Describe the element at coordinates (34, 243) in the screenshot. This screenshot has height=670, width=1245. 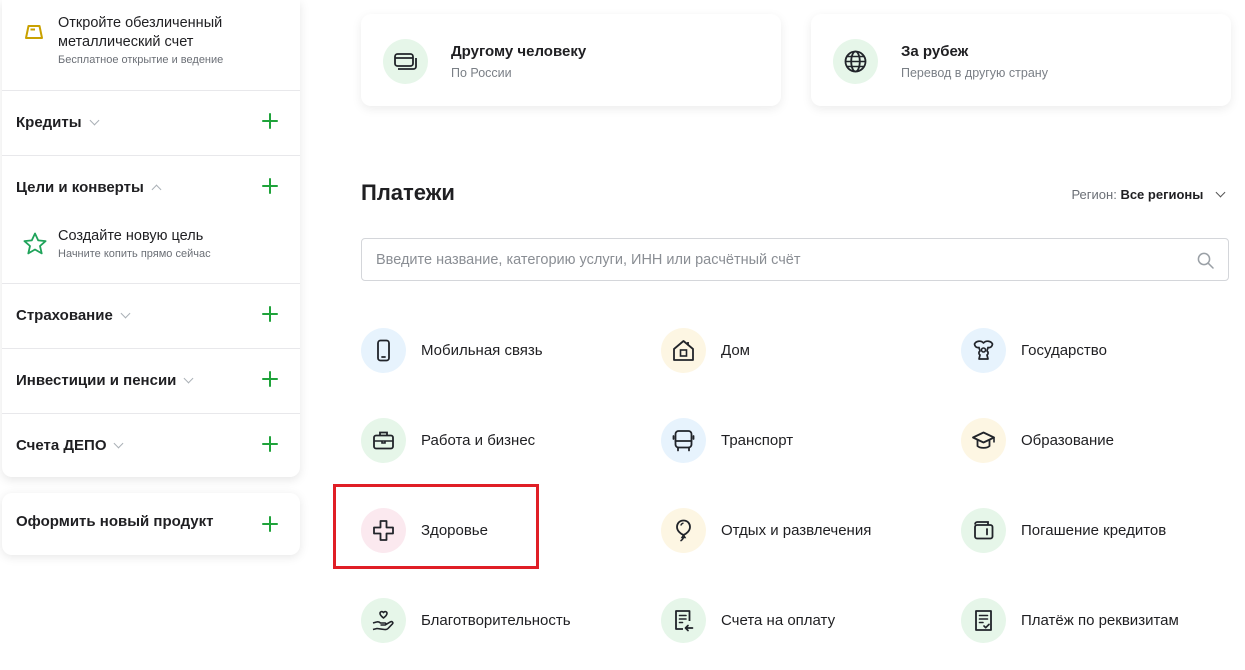
I see `star-icon` at that location.